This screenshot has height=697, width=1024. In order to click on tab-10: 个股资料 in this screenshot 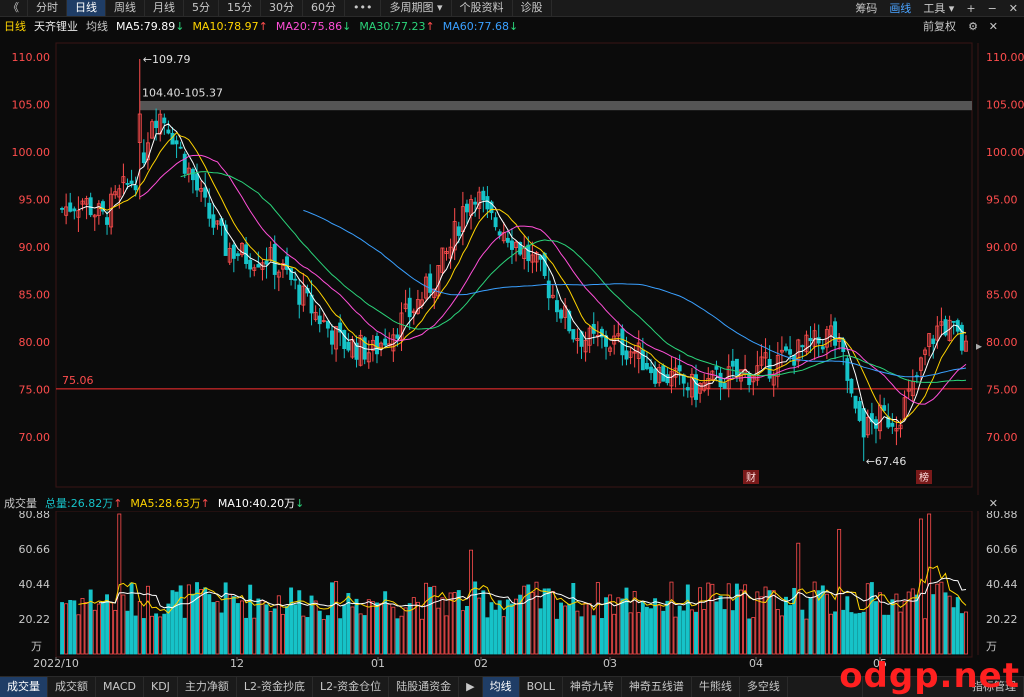, I will do `click(482, 8)`.